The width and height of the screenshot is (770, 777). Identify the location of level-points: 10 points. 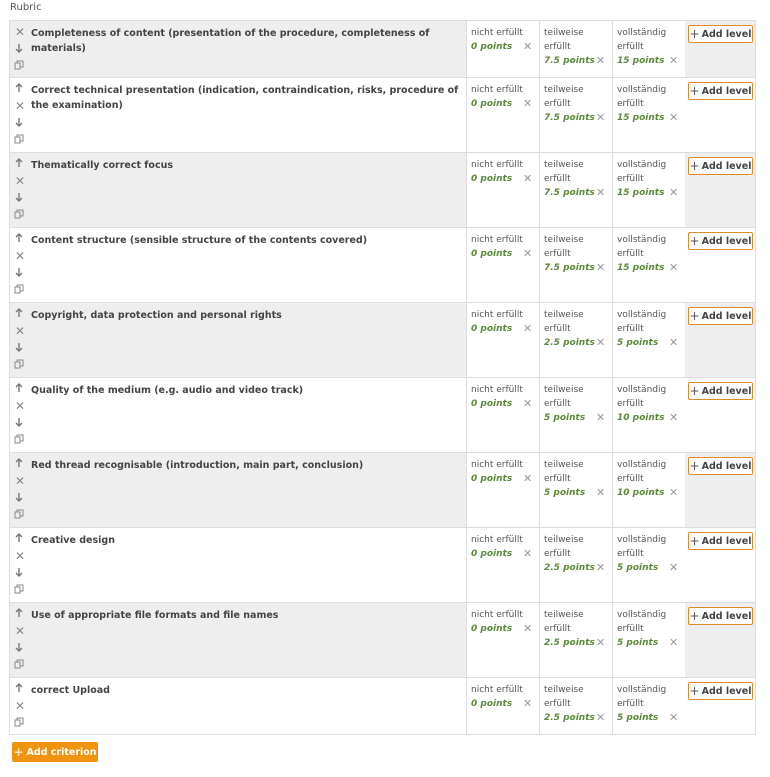
(640, 418).